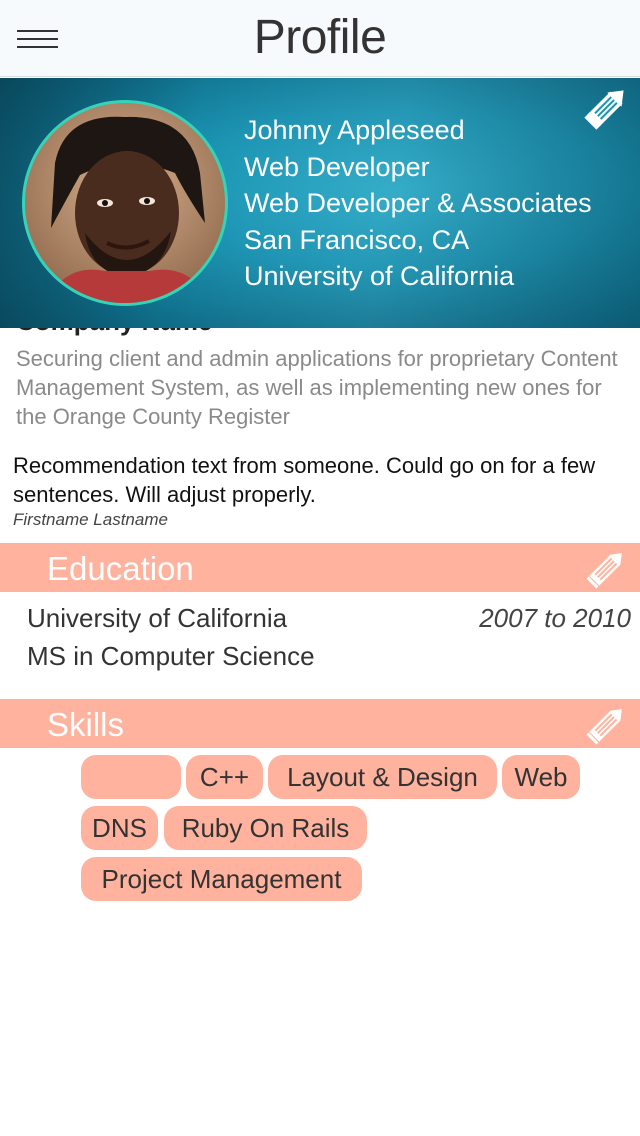 The height and width of the screenshot is (1136, 640). Describe the element at coordinates (131, 777) in the screenshot. I see `skill-chip` at that location.